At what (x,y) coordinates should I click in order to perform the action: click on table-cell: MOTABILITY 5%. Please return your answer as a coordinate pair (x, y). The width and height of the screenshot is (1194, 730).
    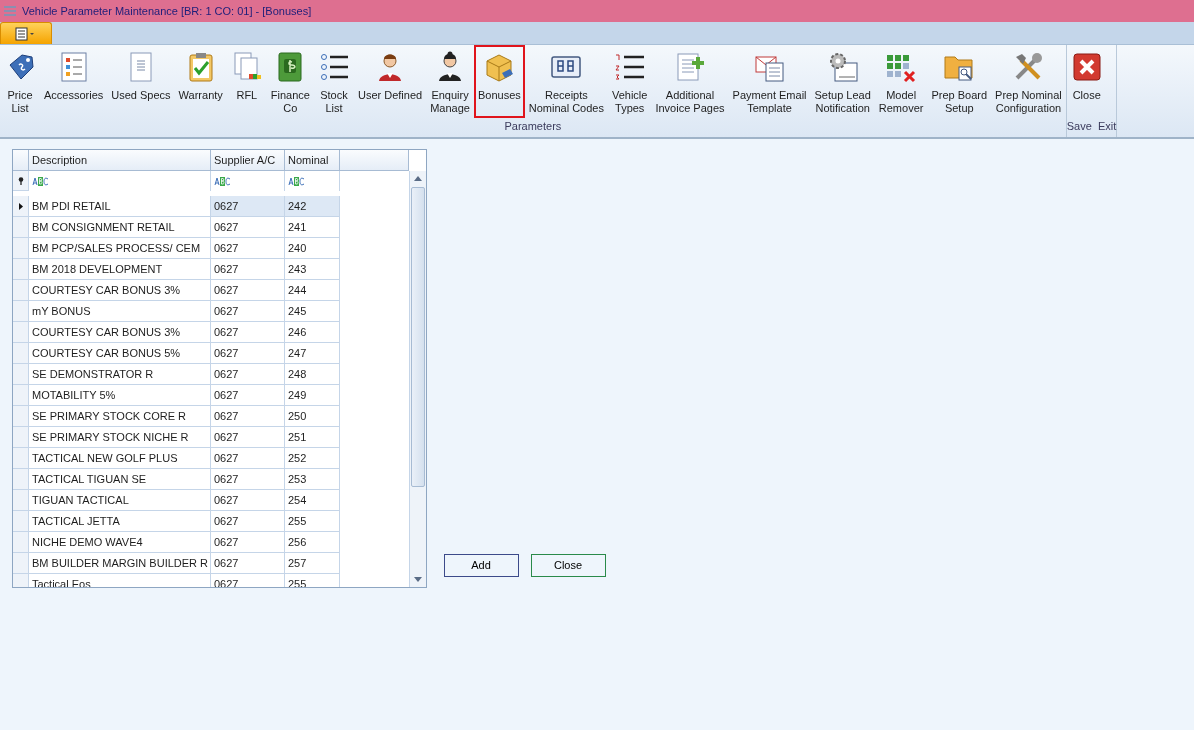
    Looking at the image, I should click on (120, 395).